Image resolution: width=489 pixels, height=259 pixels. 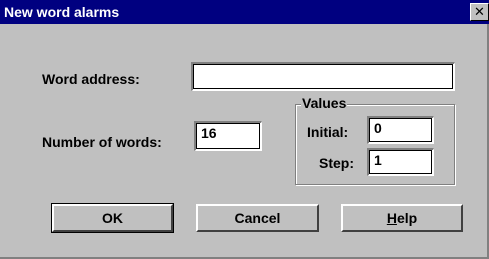 I want to click on ok-button: OK, so click(x=112, y=218).